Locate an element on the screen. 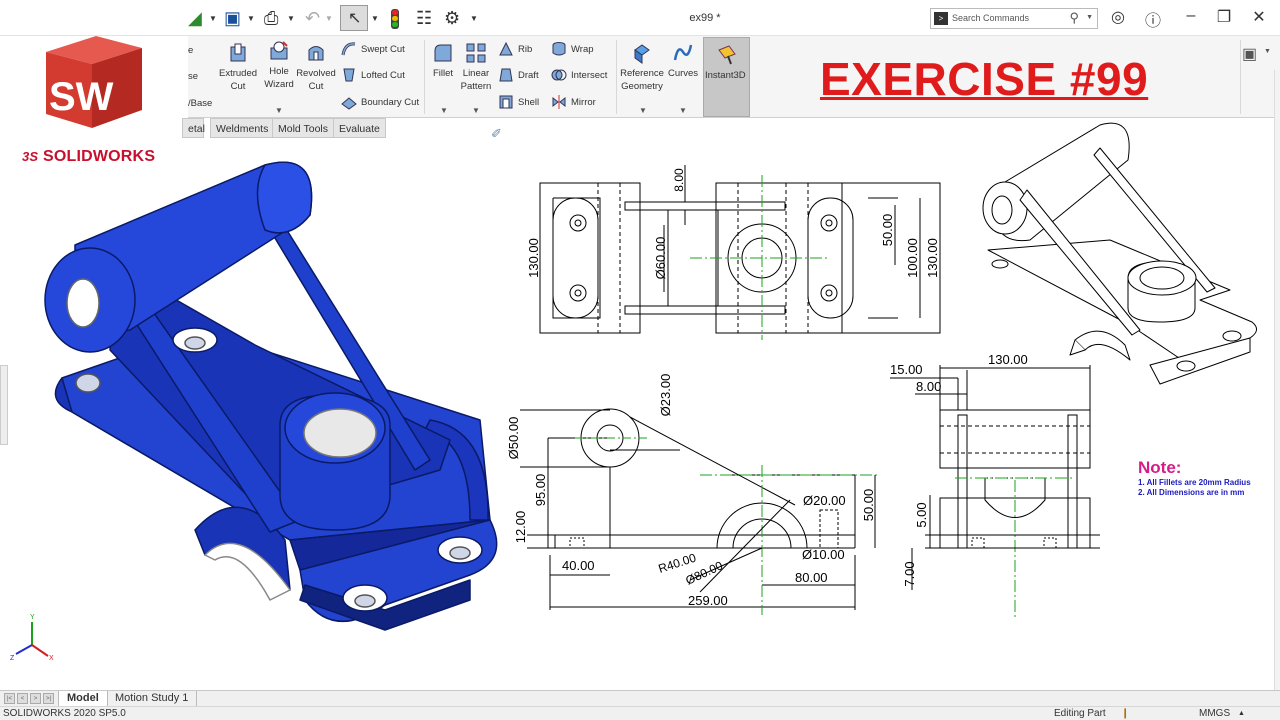 Image resolution: width=1280 pixels, height=720 pixels. first-tab-button: |< is located at coordinates (9, 698).